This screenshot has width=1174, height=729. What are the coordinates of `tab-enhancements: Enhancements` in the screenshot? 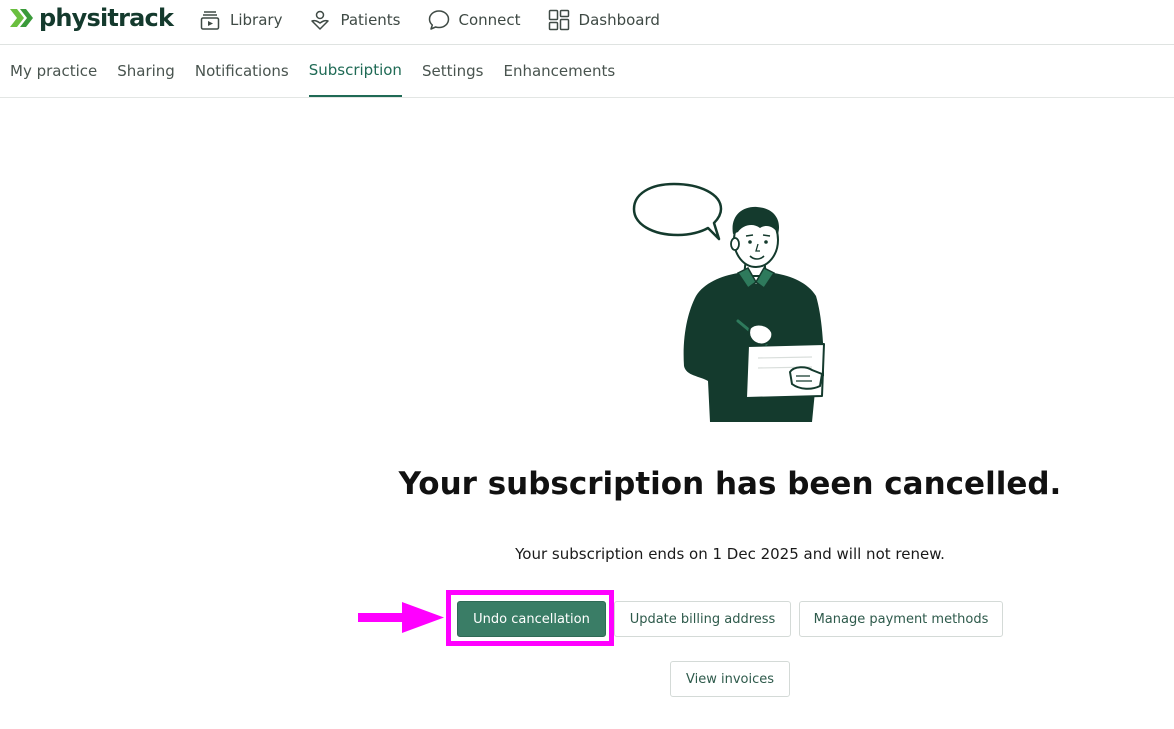 It's located at (559, 71).